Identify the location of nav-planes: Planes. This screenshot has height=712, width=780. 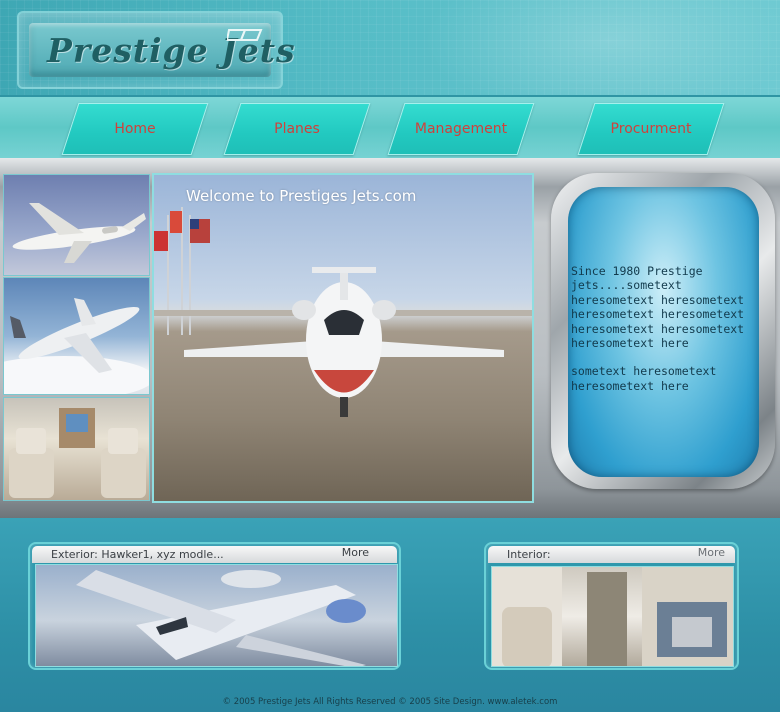
(297, 129).